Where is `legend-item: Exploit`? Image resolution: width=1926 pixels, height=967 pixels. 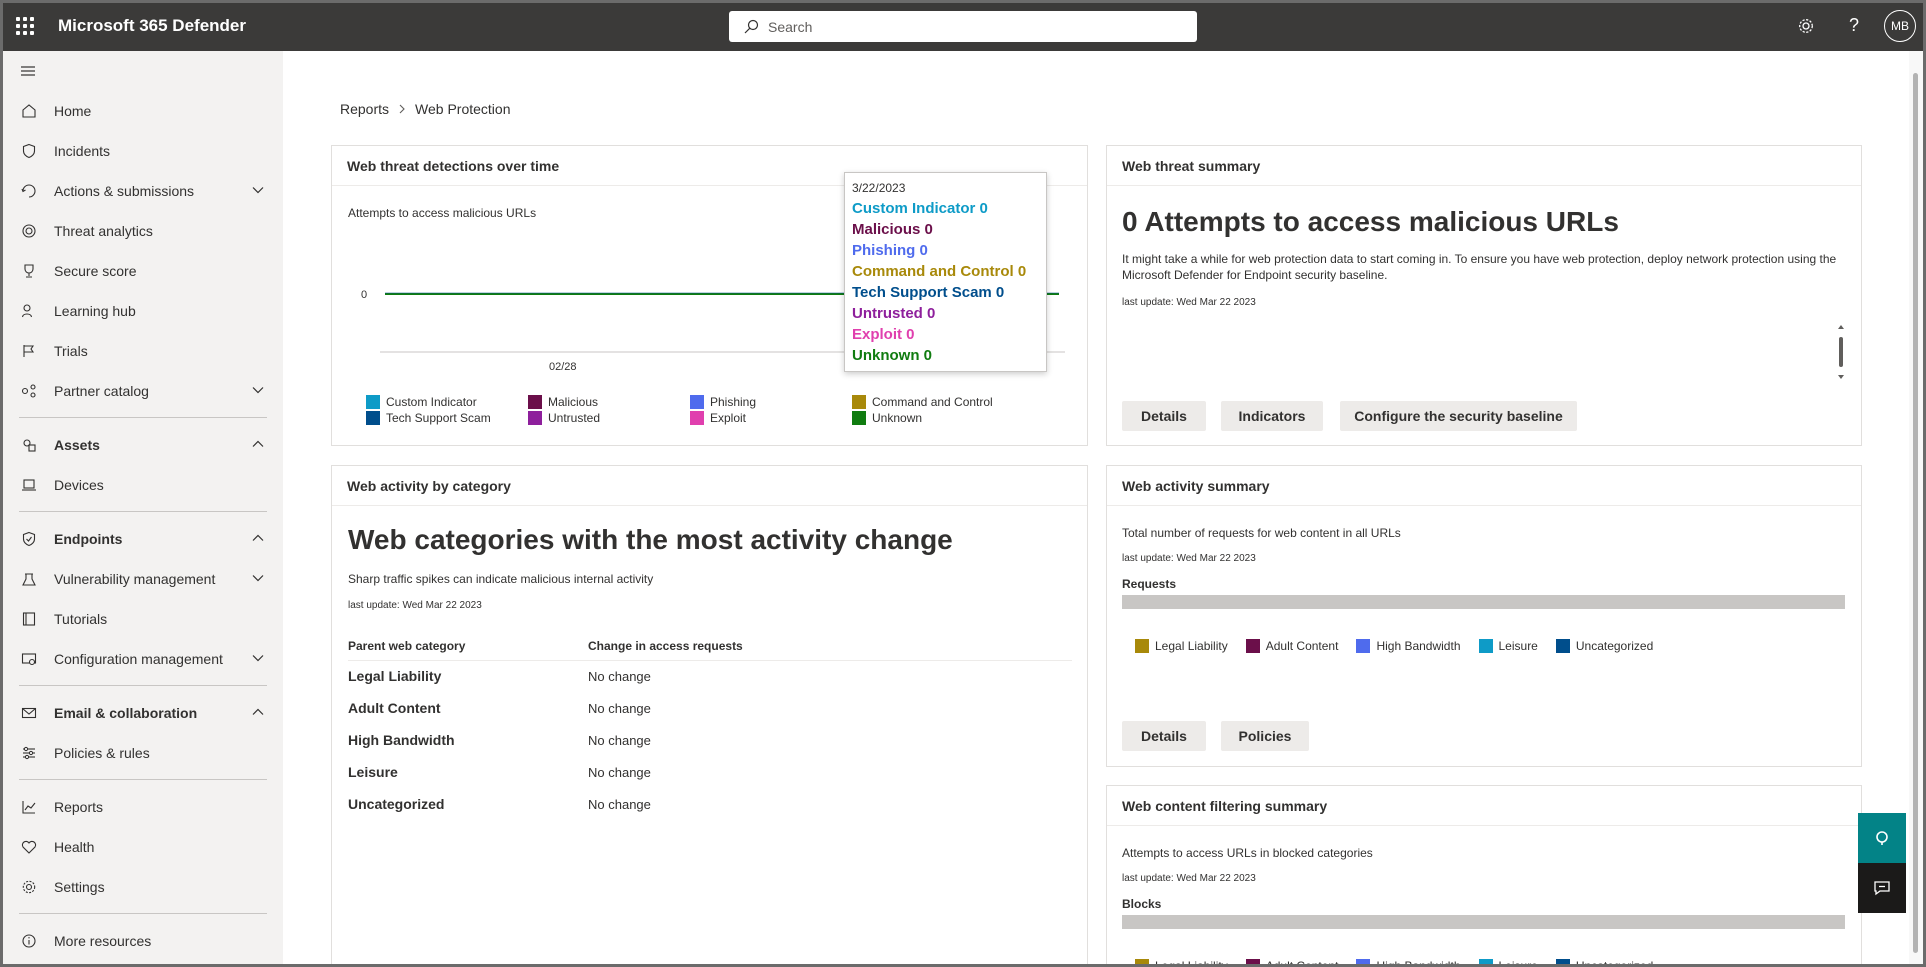
legend-item: Exploit is located at coordinates (771, 418).